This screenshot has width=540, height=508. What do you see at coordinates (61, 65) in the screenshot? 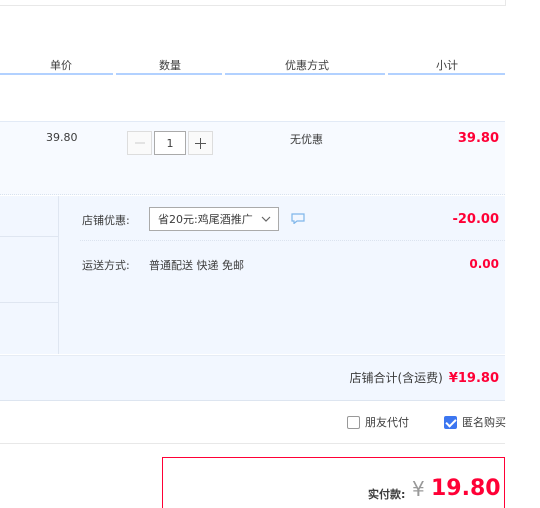
I see `header-unit-price: 单价` at bounding box center [61, 65].